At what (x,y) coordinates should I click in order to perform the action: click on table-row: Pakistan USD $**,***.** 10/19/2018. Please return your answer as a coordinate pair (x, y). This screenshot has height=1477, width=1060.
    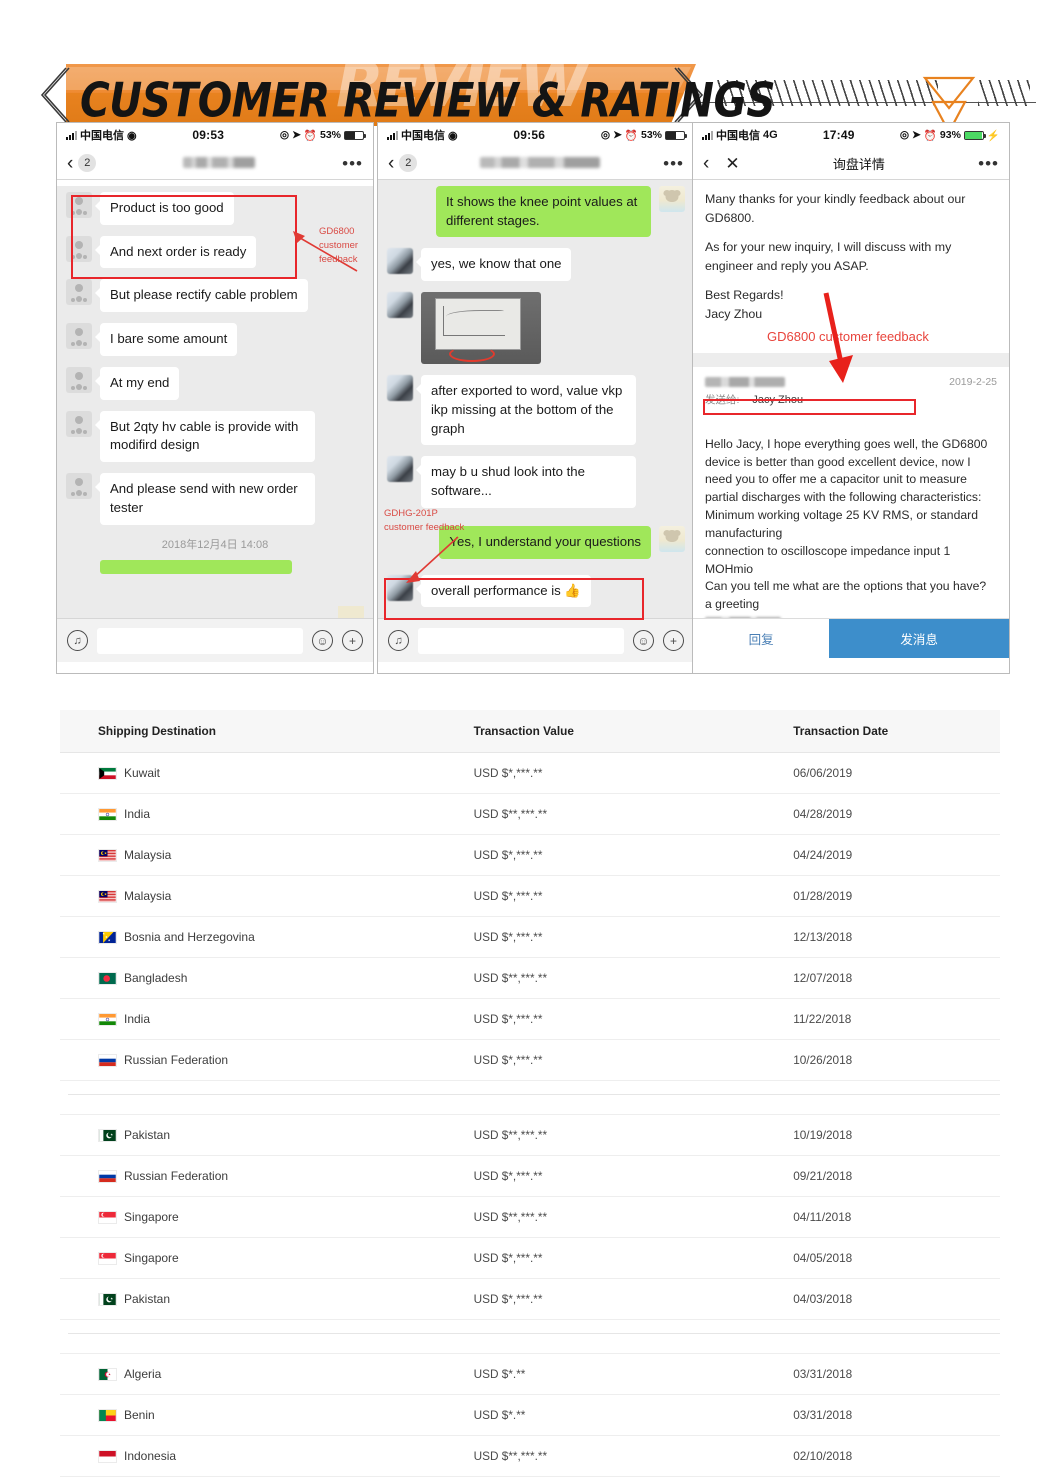
    Looking at the image, I should click on (530, 1135).